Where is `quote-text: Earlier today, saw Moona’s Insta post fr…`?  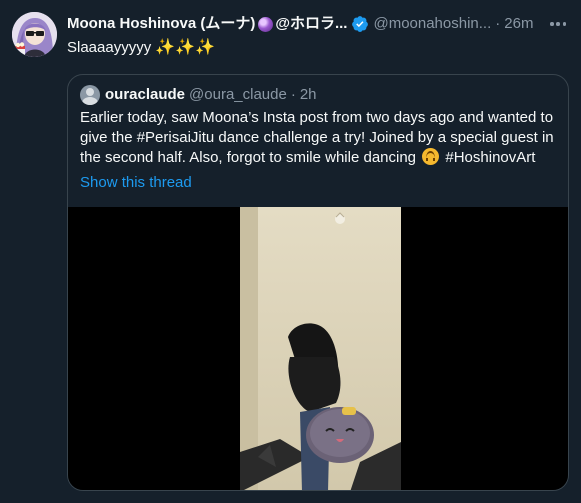
quote-text: Earlier today, saw Moona’s Insta post fr… is located at coordinates (321, 138).